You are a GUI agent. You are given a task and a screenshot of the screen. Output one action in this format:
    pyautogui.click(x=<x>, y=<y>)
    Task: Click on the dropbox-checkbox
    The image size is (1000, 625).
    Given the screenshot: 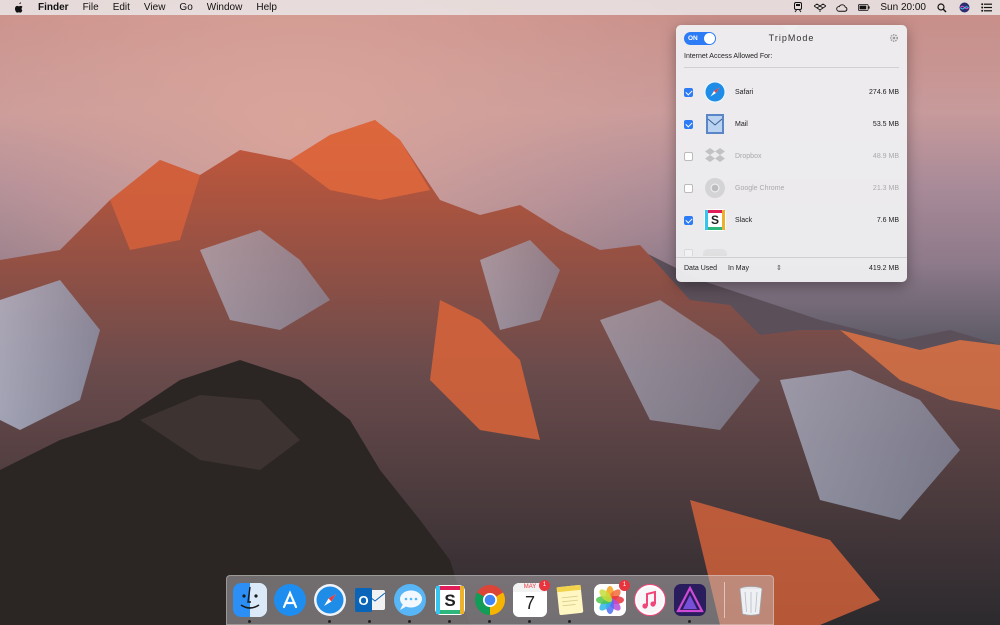 What is the action you would take?
    pyautogui.click(x=688, y=156)
    